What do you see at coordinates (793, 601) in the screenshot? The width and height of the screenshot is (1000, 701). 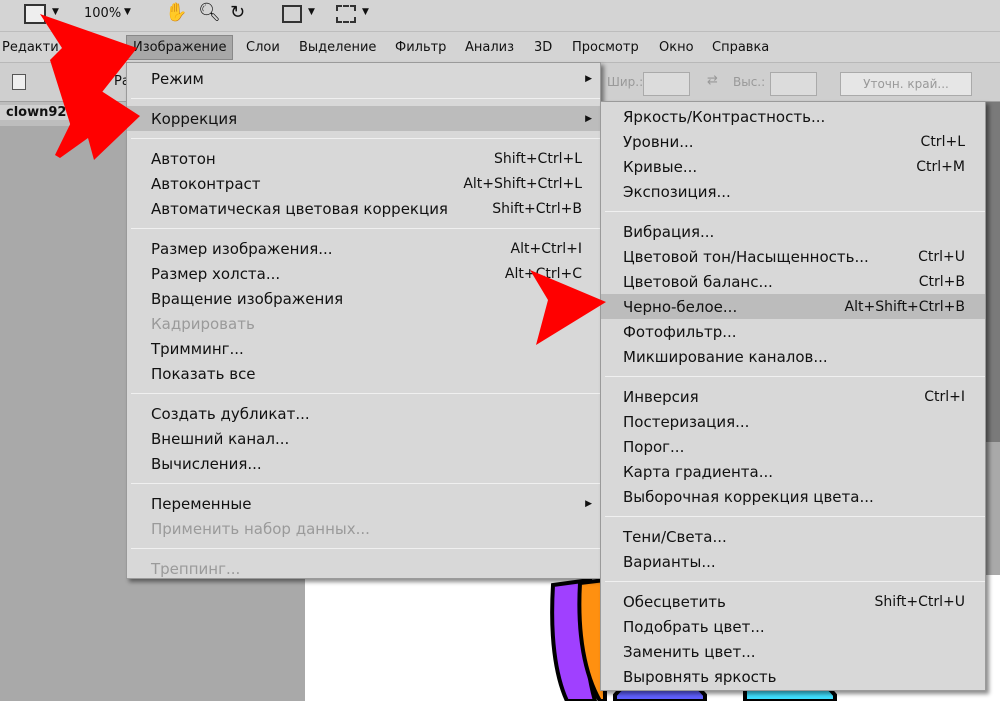 I see `menu-item: Обесцветить Shift+Ctrl+U` at bounding box center [793, 601].